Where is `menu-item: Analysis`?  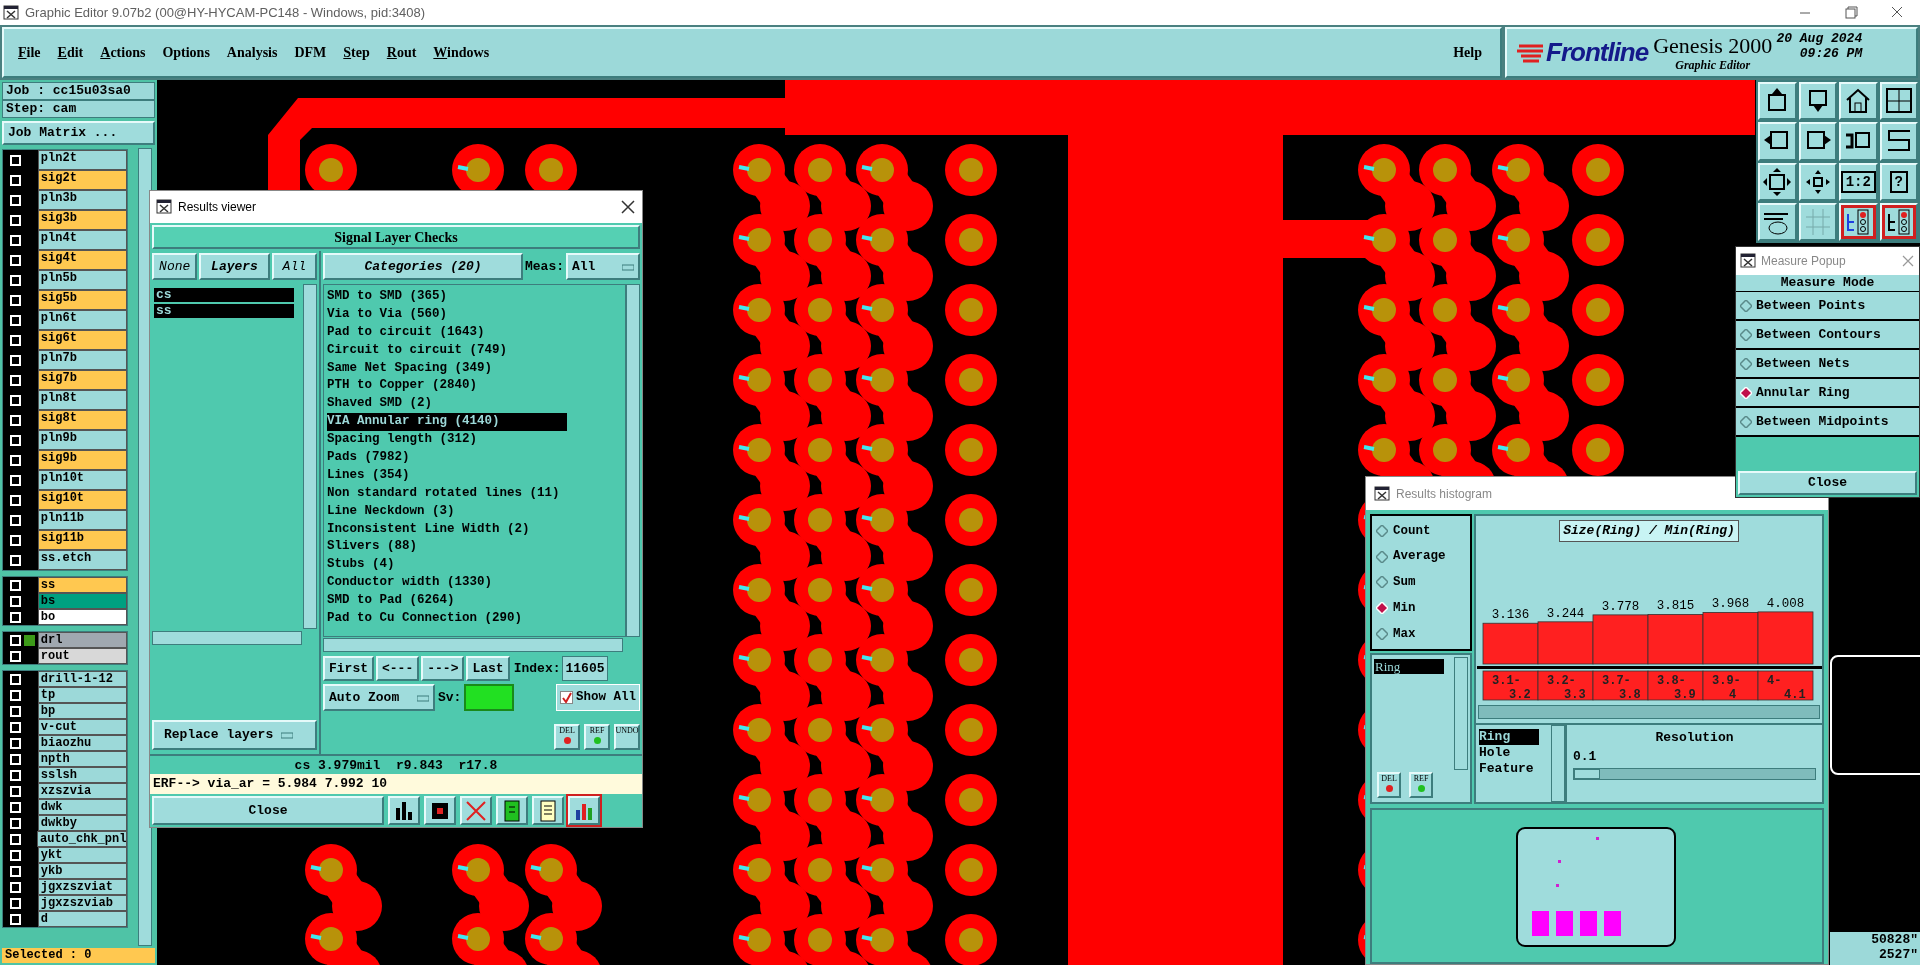 menu-item: Analysis is located at coordinates (252, 52).